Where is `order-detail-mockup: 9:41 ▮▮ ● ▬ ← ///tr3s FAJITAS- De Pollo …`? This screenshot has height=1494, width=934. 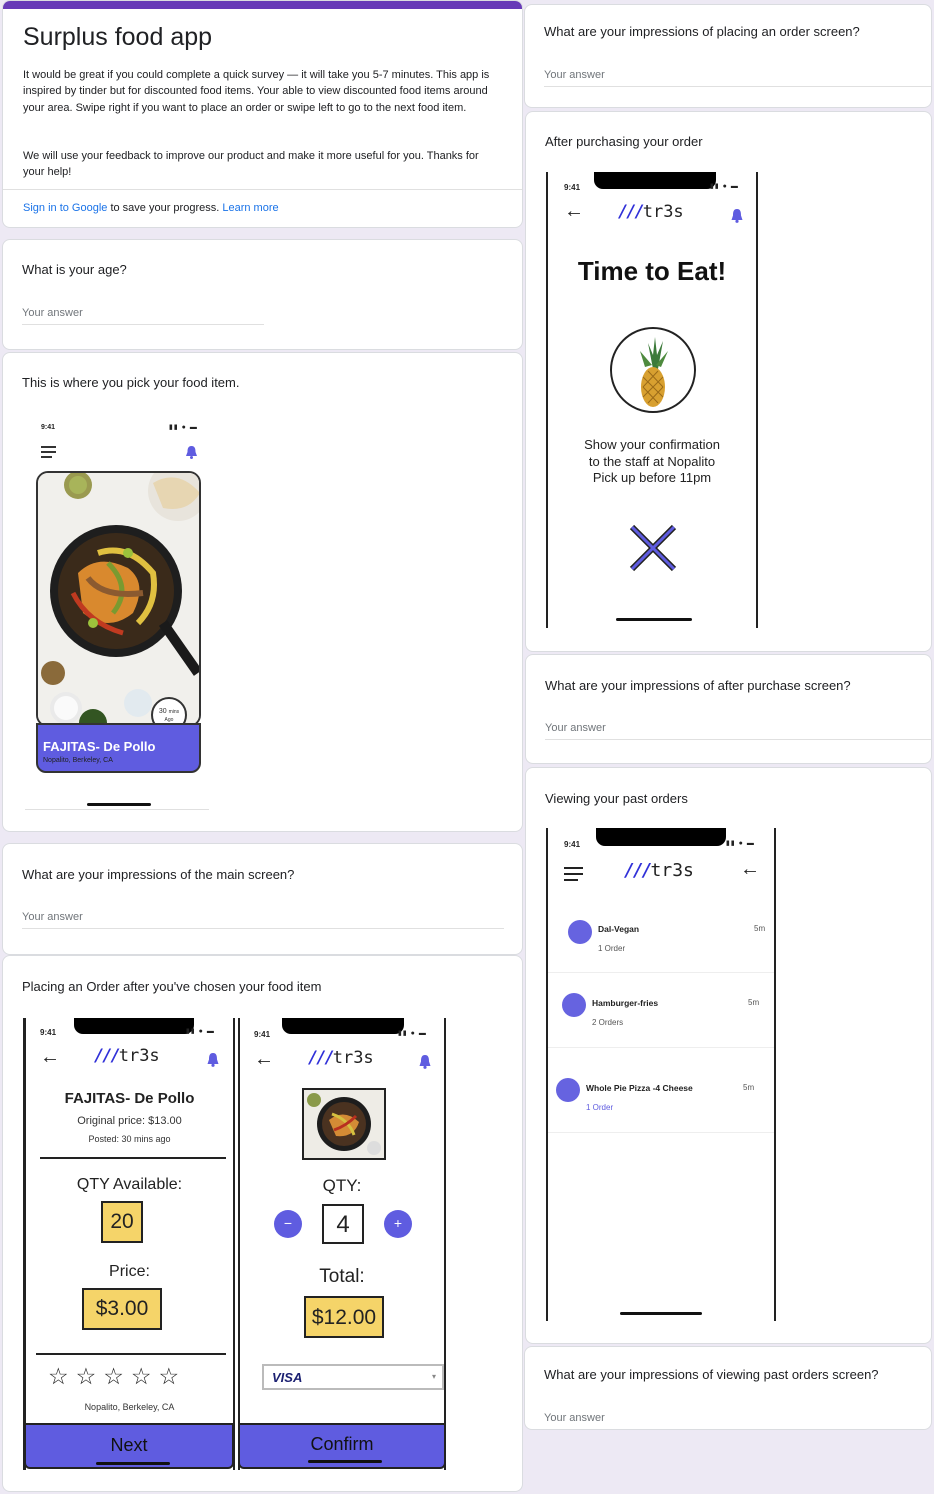 order-detail-mockup: 9:41 ▮▮ ● ▬ ← ///tr3s FAJITAS- De Pollo … is located at coordinates (129, 1244).